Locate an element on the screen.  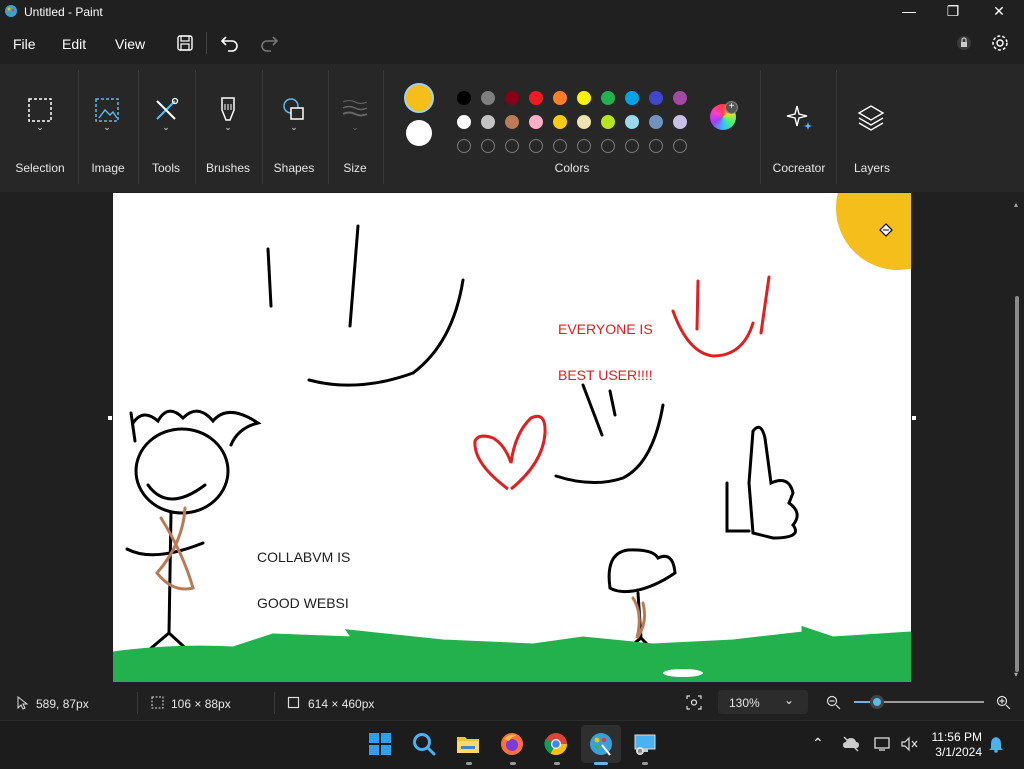
account-lock-icon is located at coordinates (964, 43).